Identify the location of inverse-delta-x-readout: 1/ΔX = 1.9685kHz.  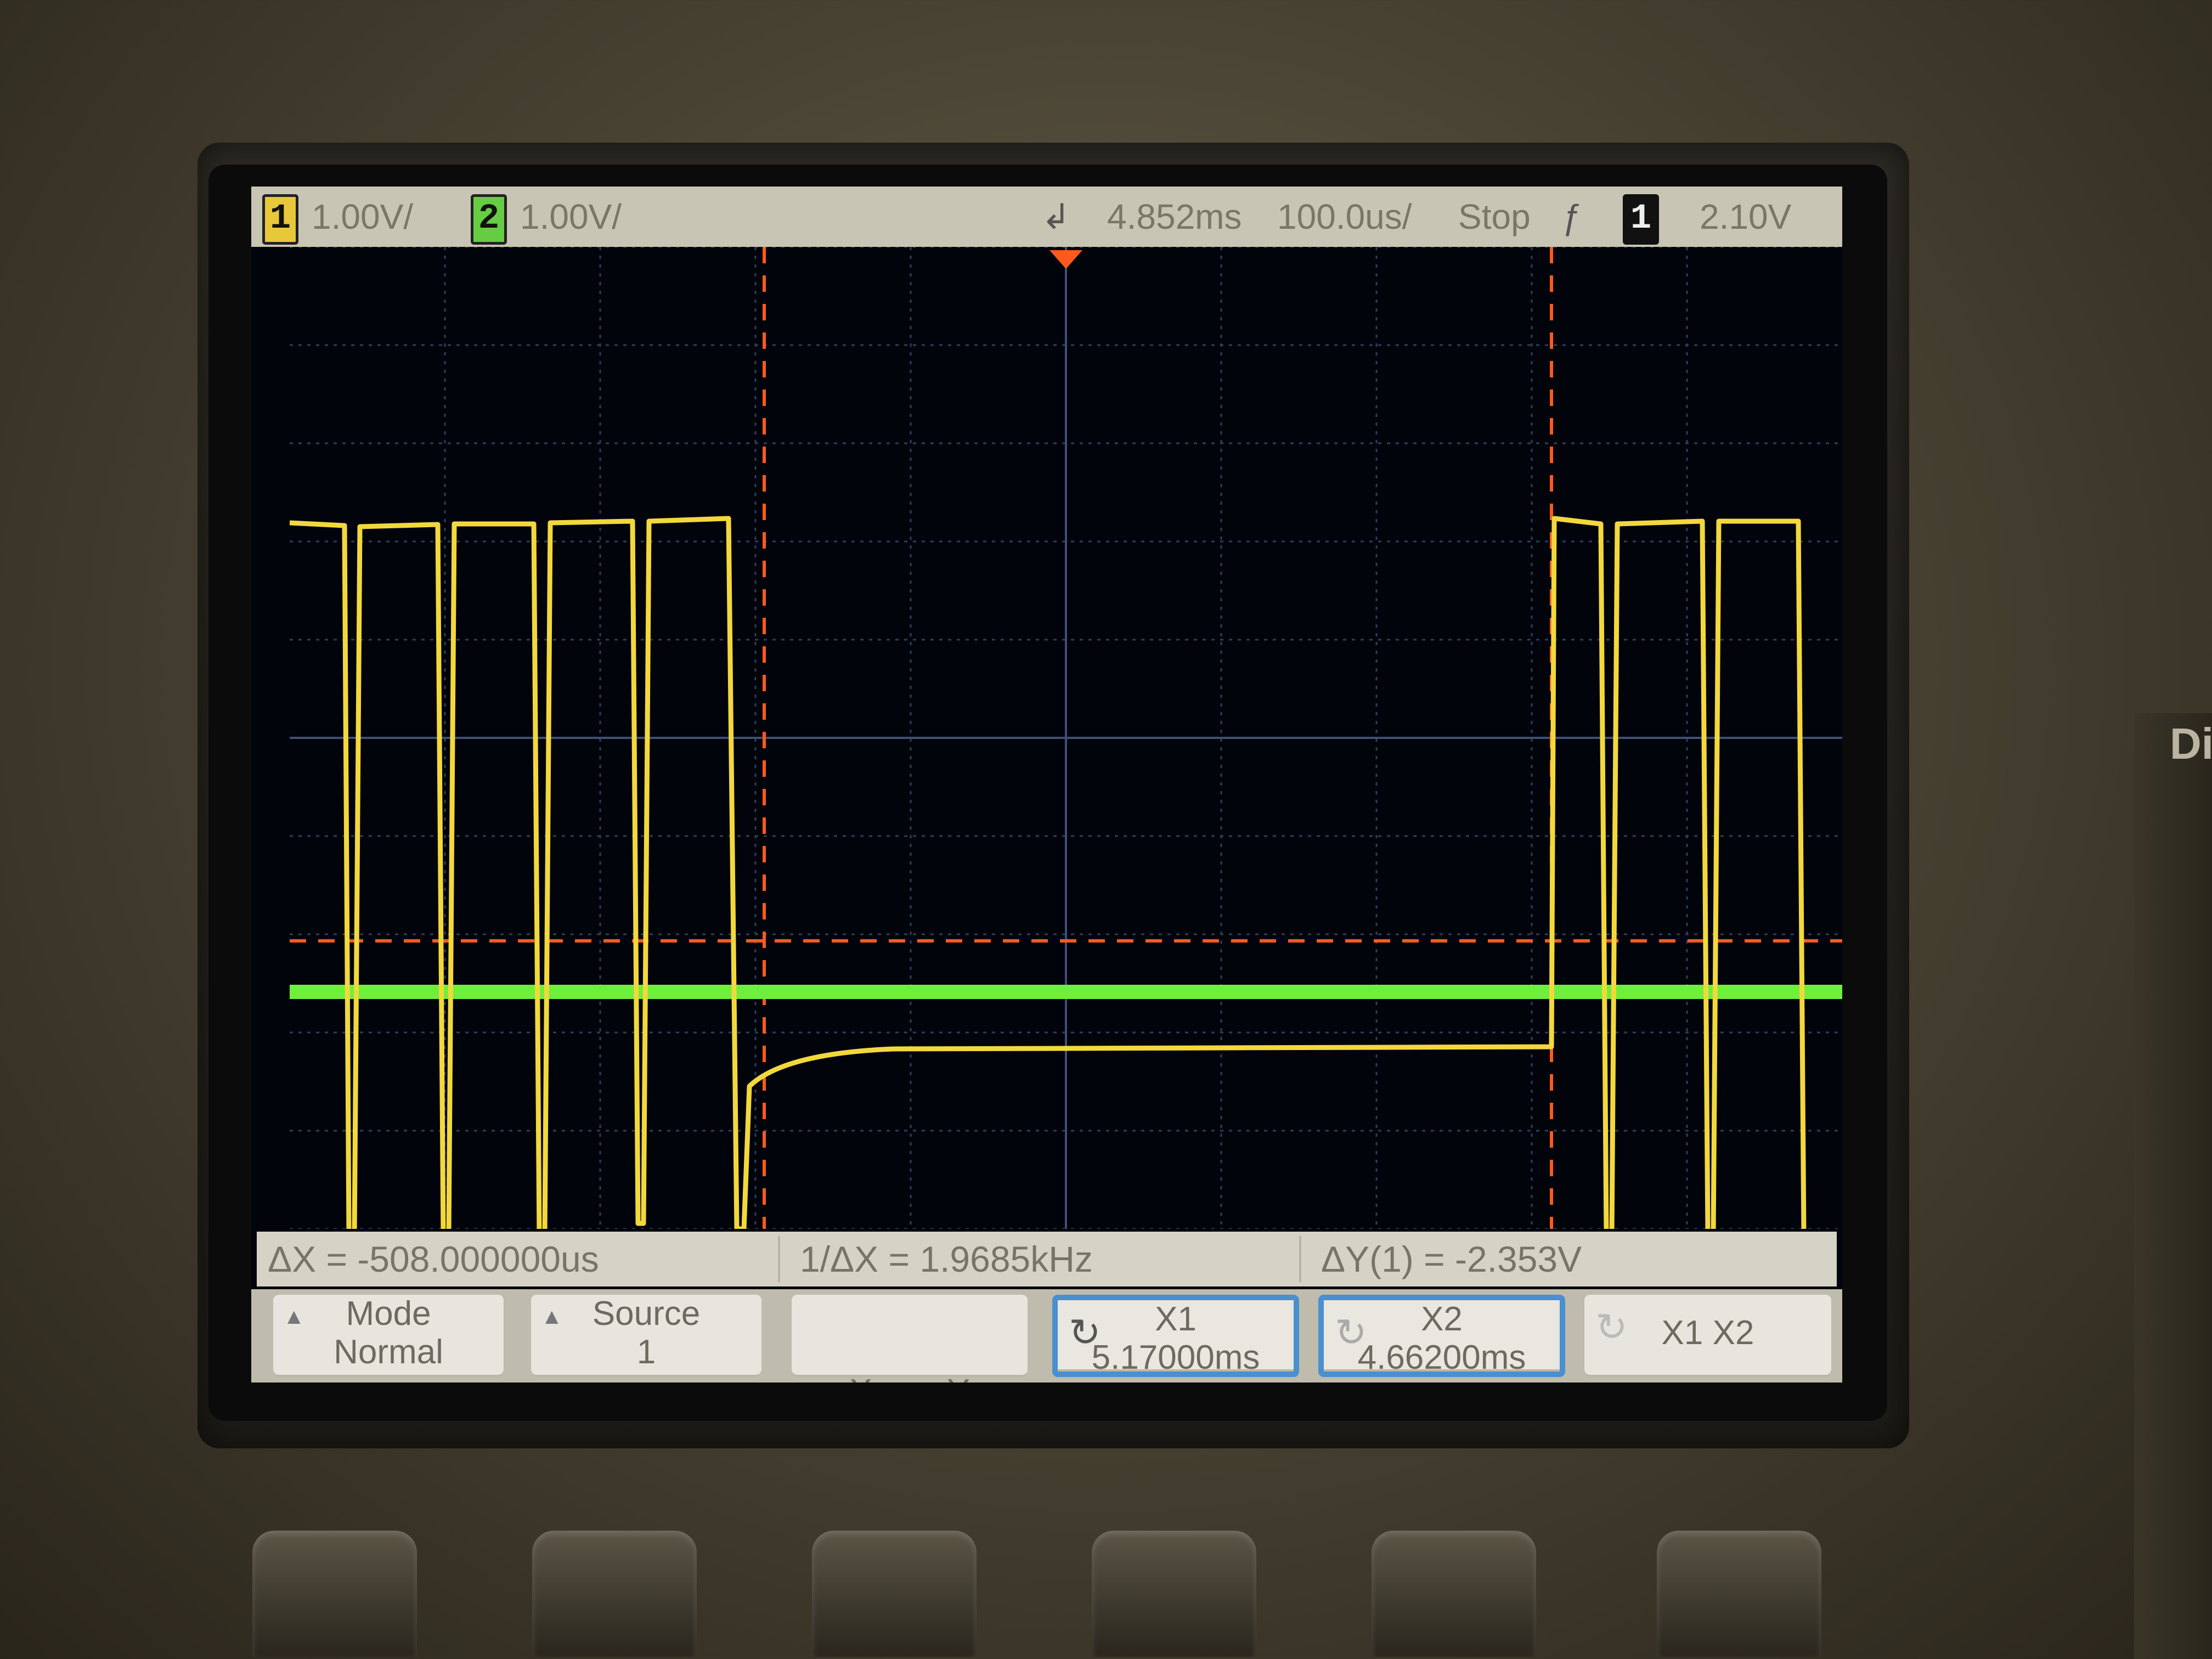
(947, 1259).